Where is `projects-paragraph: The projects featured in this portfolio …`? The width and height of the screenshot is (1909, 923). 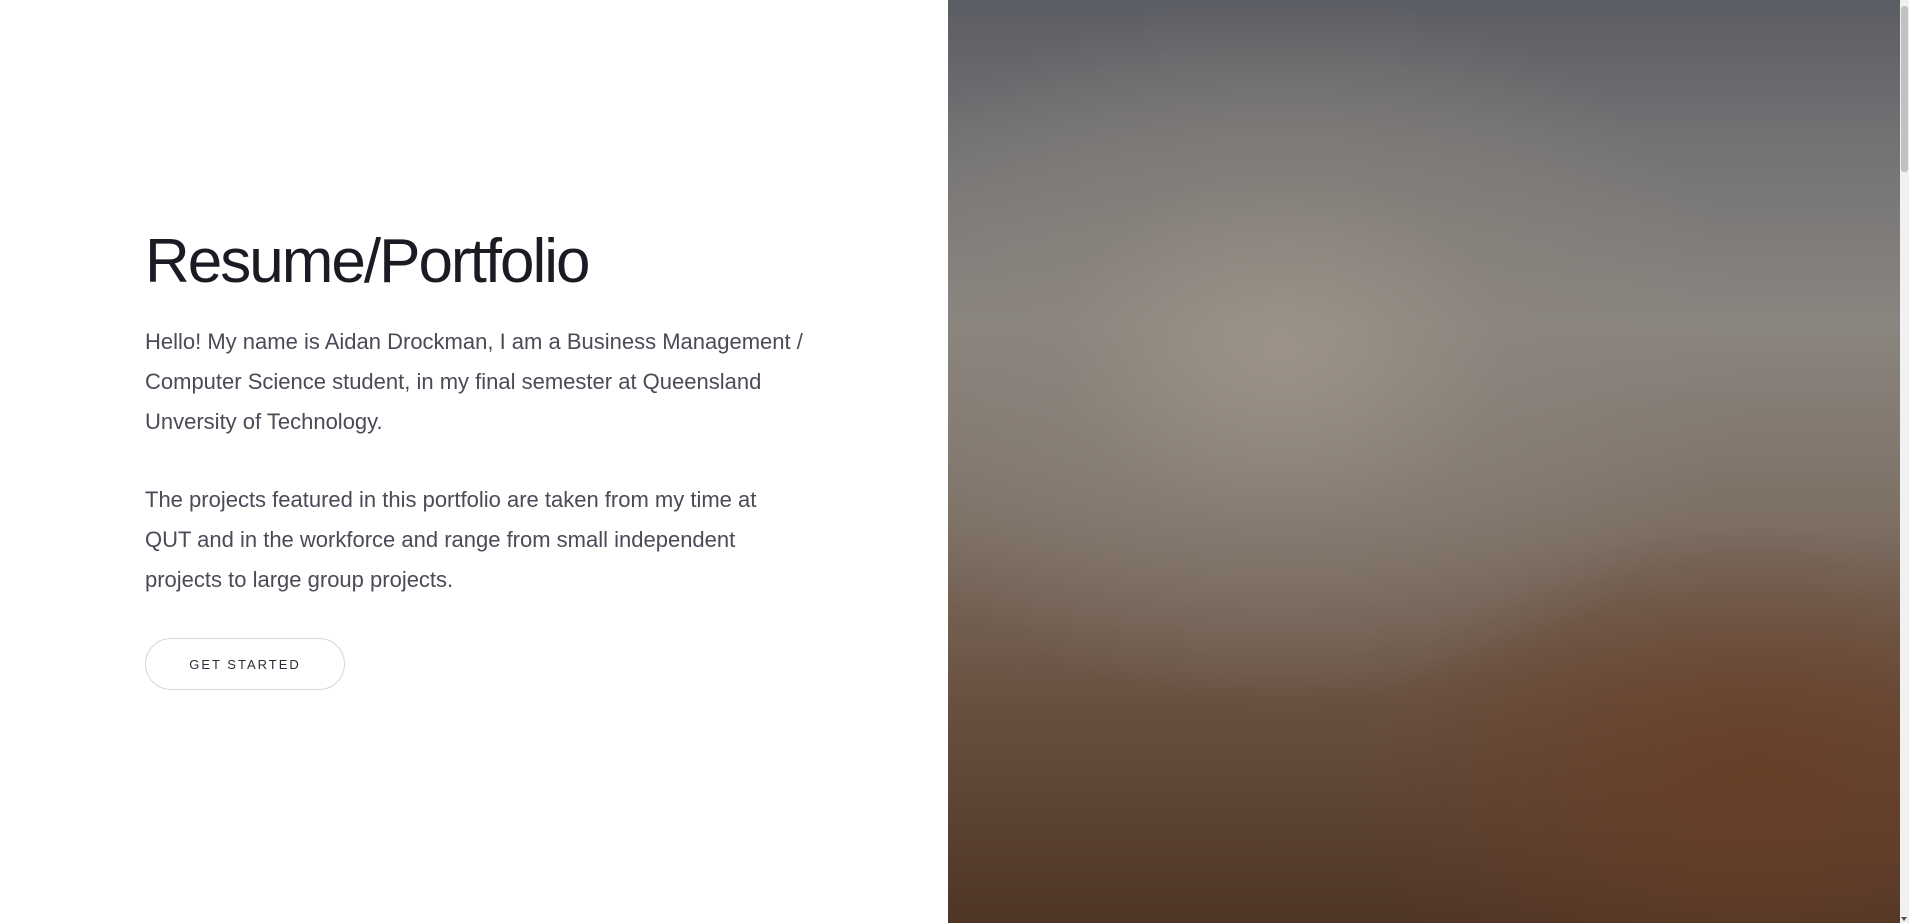 projects-paragraph: The projects featured in this portfolio … is located at coordinates (451, 539).